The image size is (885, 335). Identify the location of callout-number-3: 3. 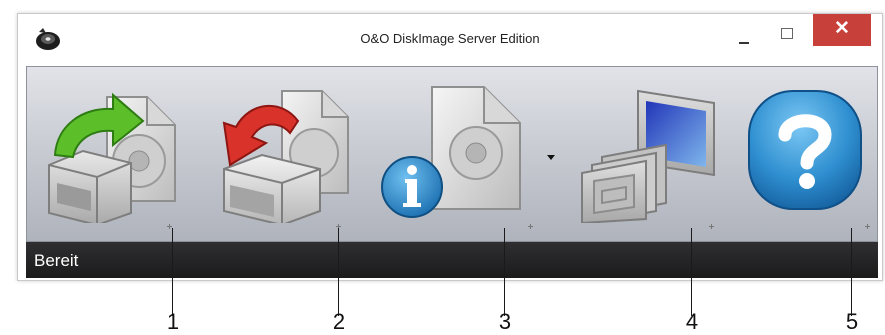
(505, 321).